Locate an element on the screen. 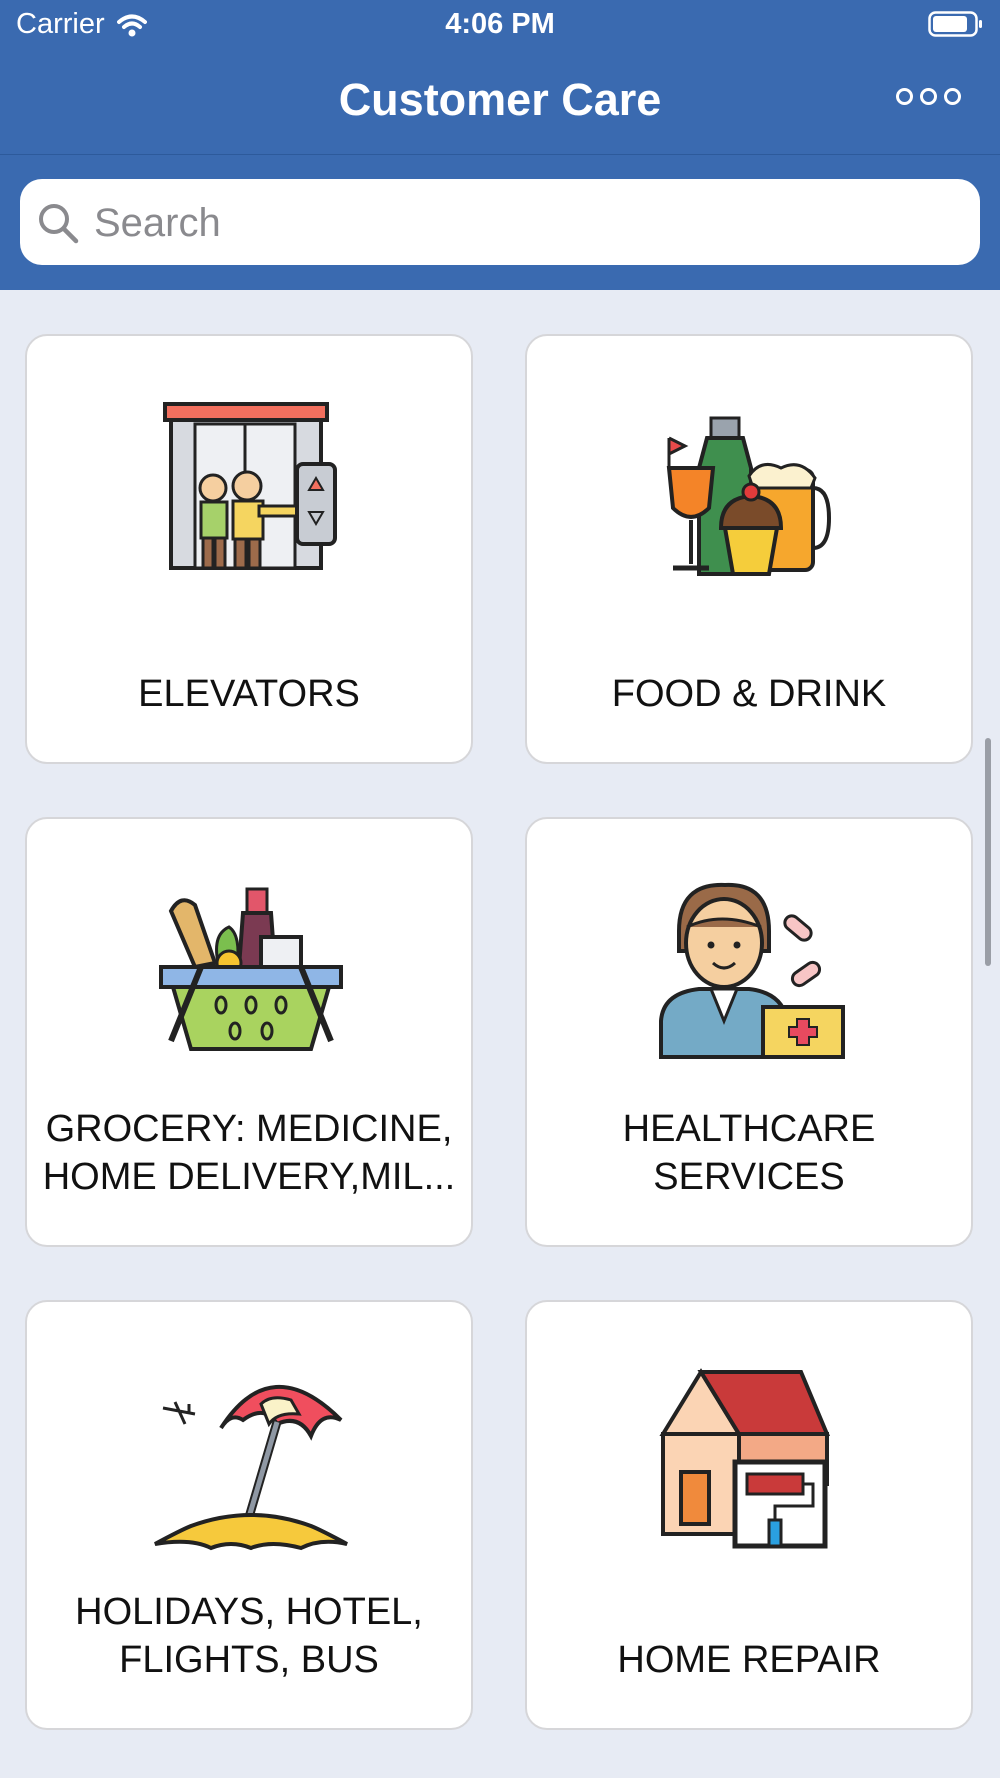 The image size is (1000, 1778). category-card-food-drink: FOOD & DRINK is located at coordinates (749, 549).